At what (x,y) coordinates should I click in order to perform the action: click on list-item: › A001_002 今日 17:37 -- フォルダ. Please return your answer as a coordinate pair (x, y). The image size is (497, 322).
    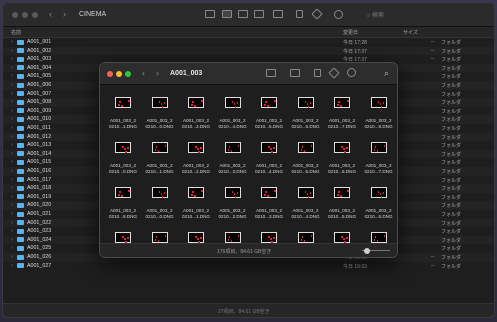
    Looking at the image, I should click on (248, 51).